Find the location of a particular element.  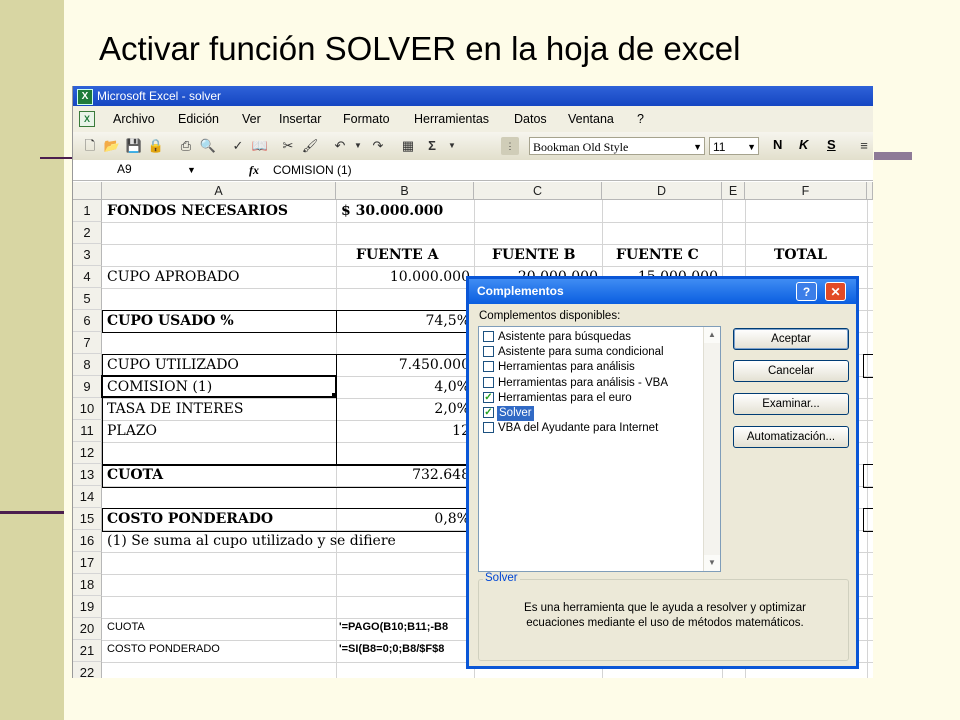

cell-c3: FUENTE B is located at coordinates (533, 255).